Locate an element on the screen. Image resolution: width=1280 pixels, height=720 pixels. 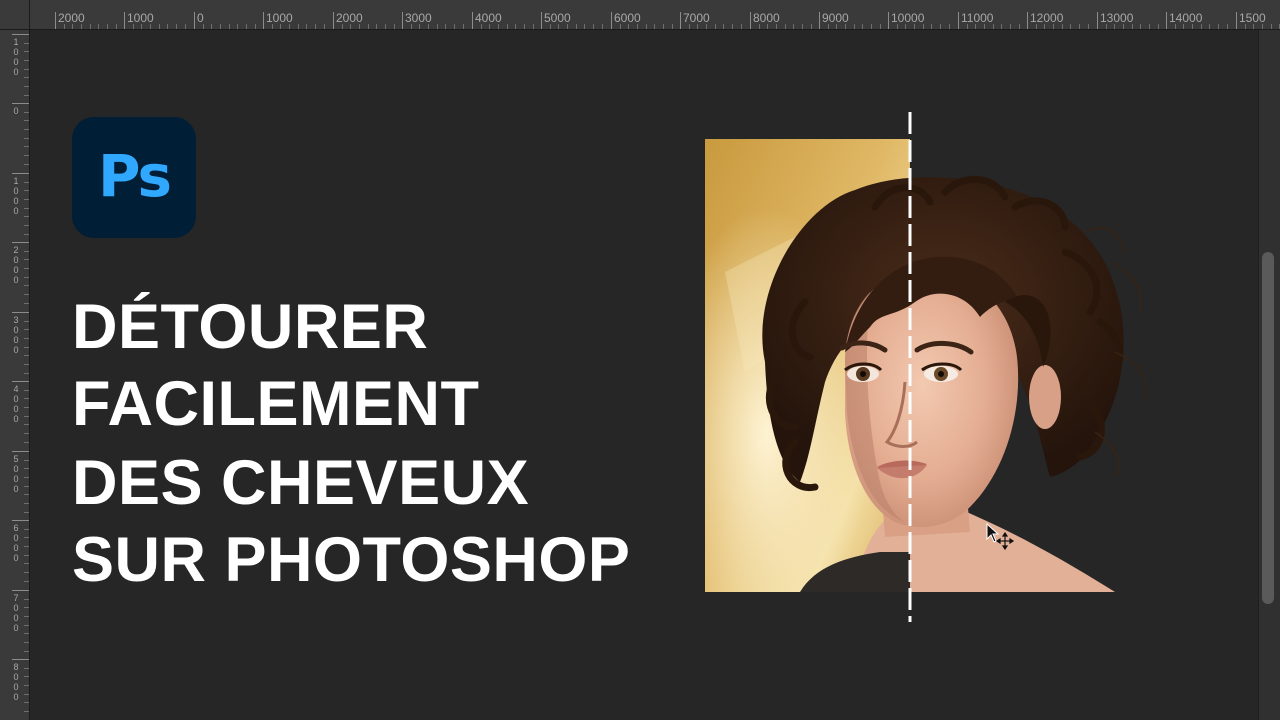
ruler-v-label: 0 is located at coordinates (16, 111).